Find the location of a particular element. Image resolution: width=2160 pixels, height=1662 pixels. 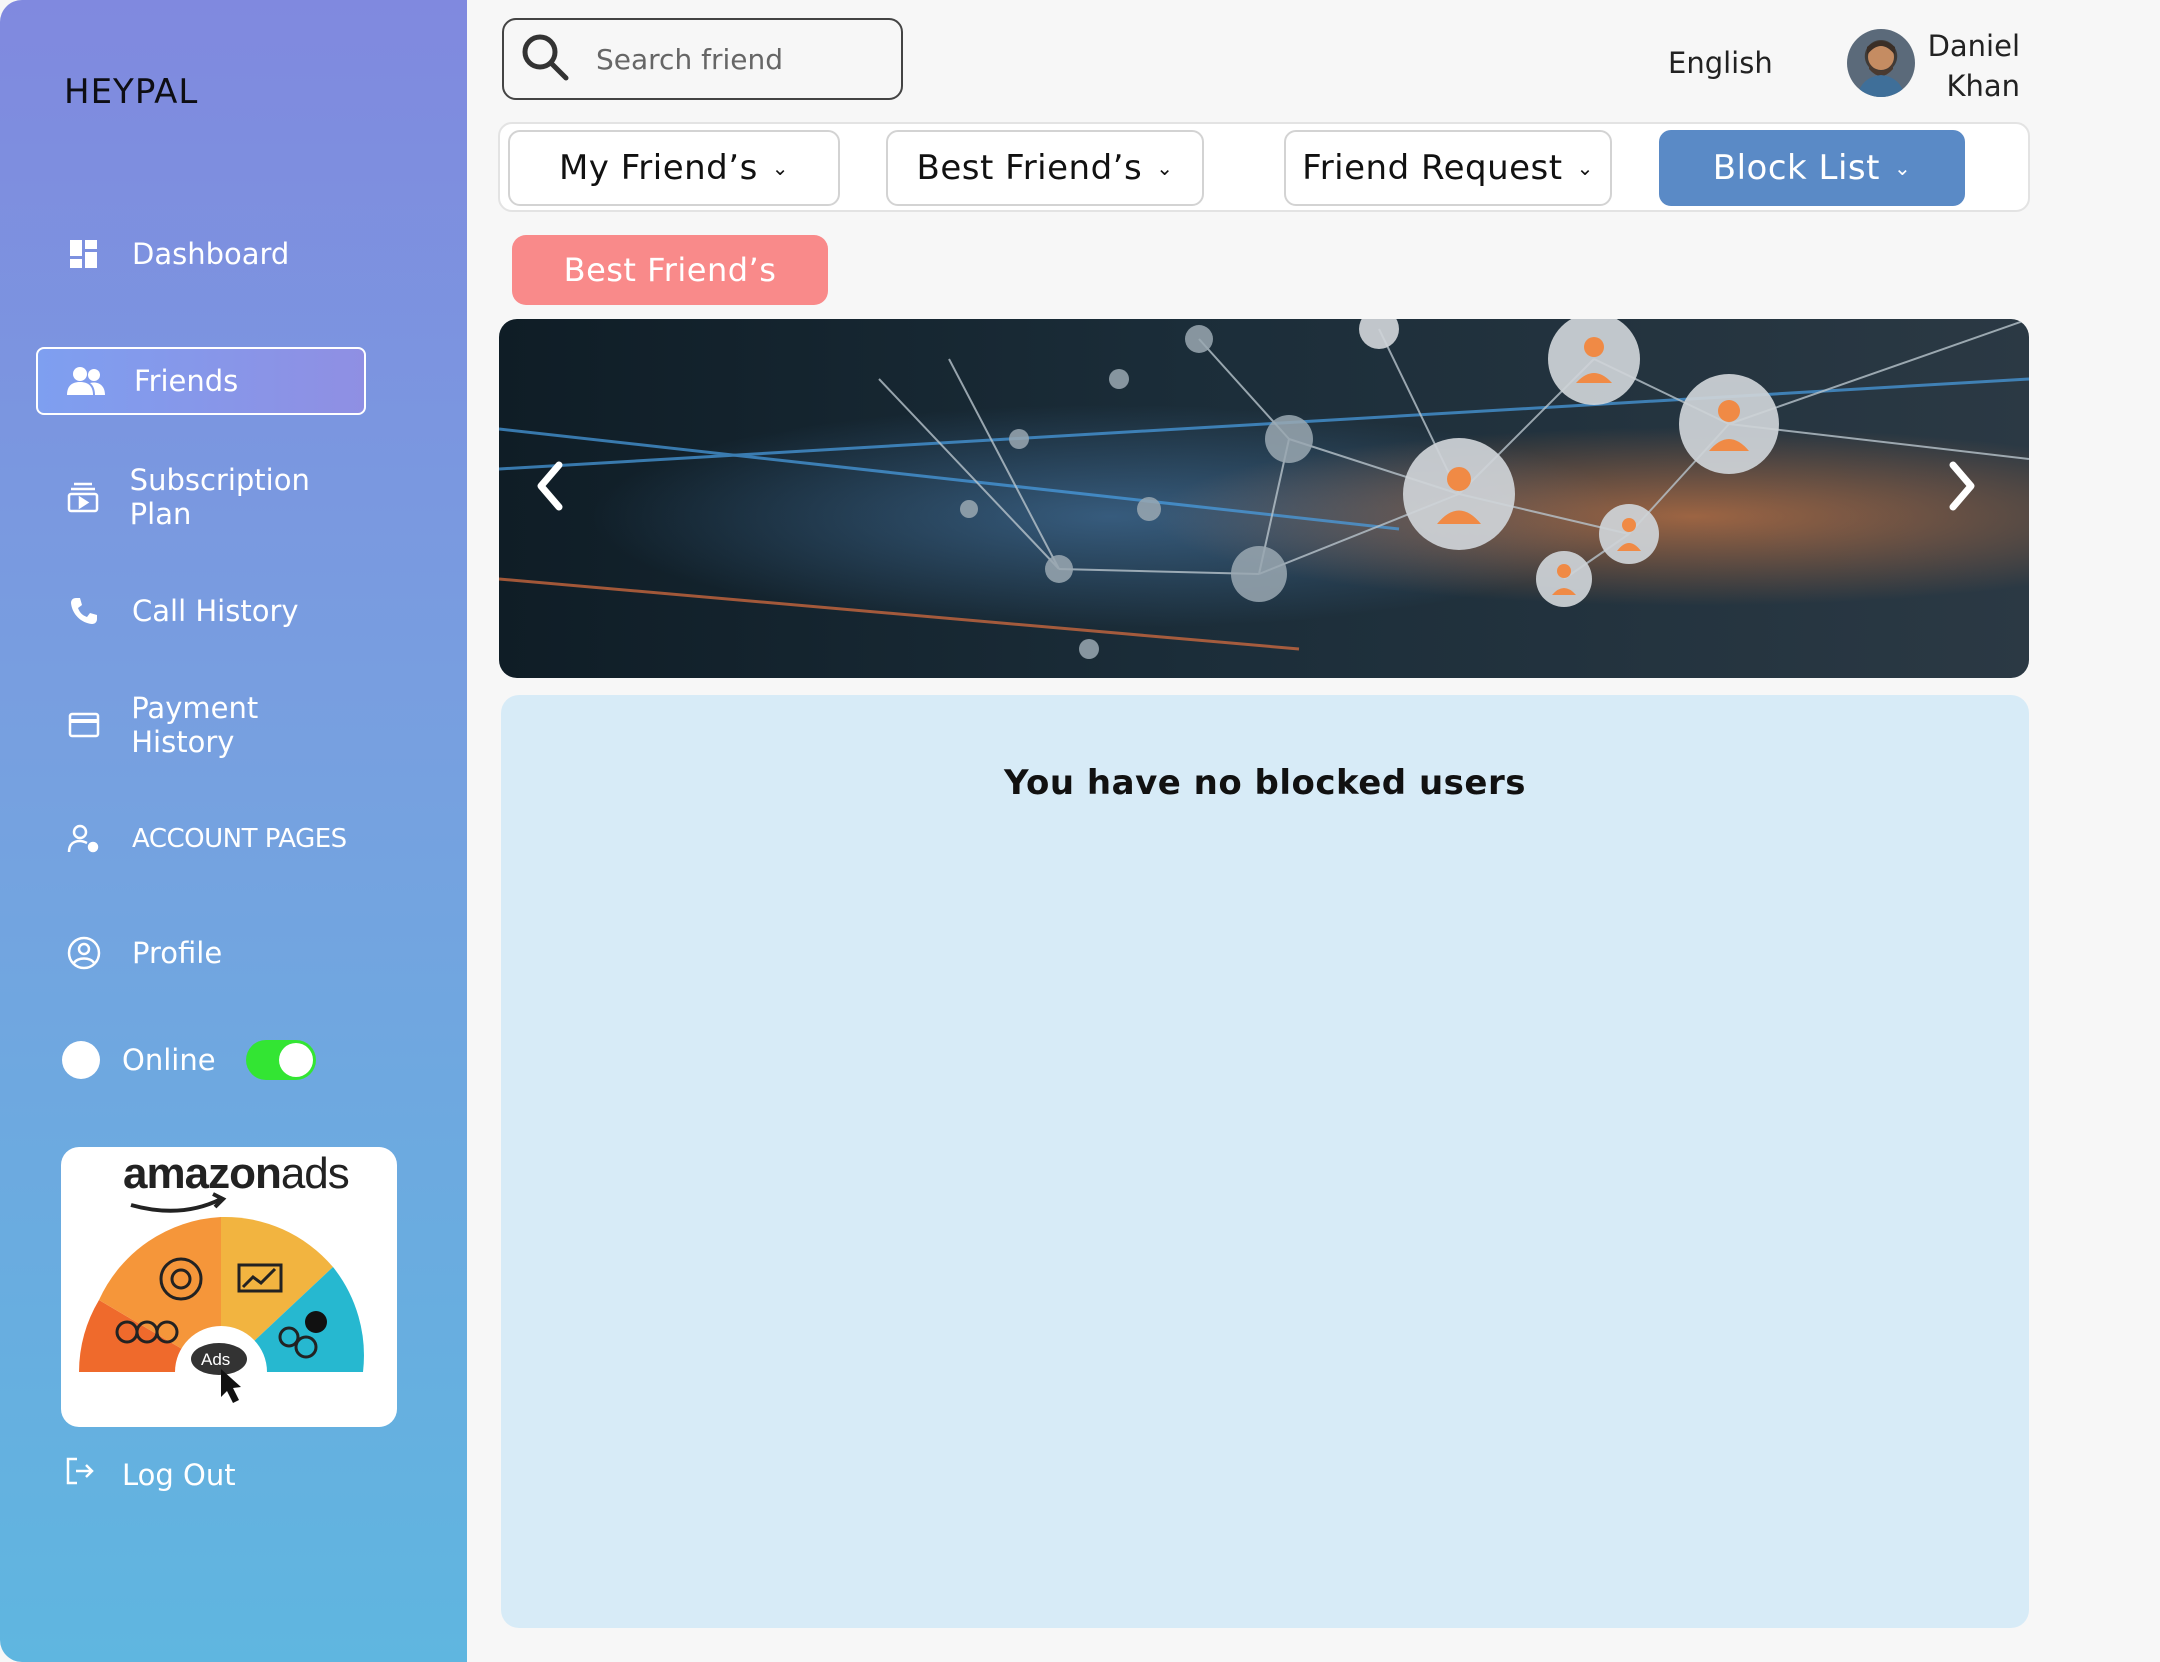

tab-my-friends: My Friend’s ⌄ is located at coordinates (674, 168).